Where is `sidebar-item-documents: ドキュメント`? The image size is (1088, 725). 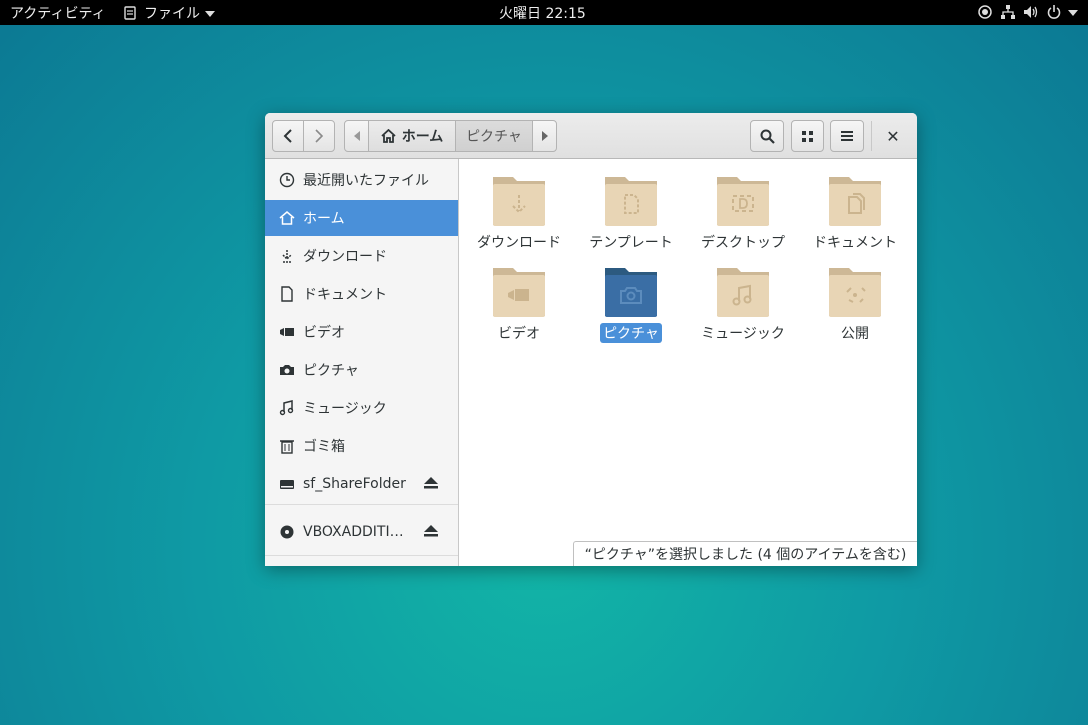
sidebar-item-documents: ドキュメント is located at coordinates (361, 294).